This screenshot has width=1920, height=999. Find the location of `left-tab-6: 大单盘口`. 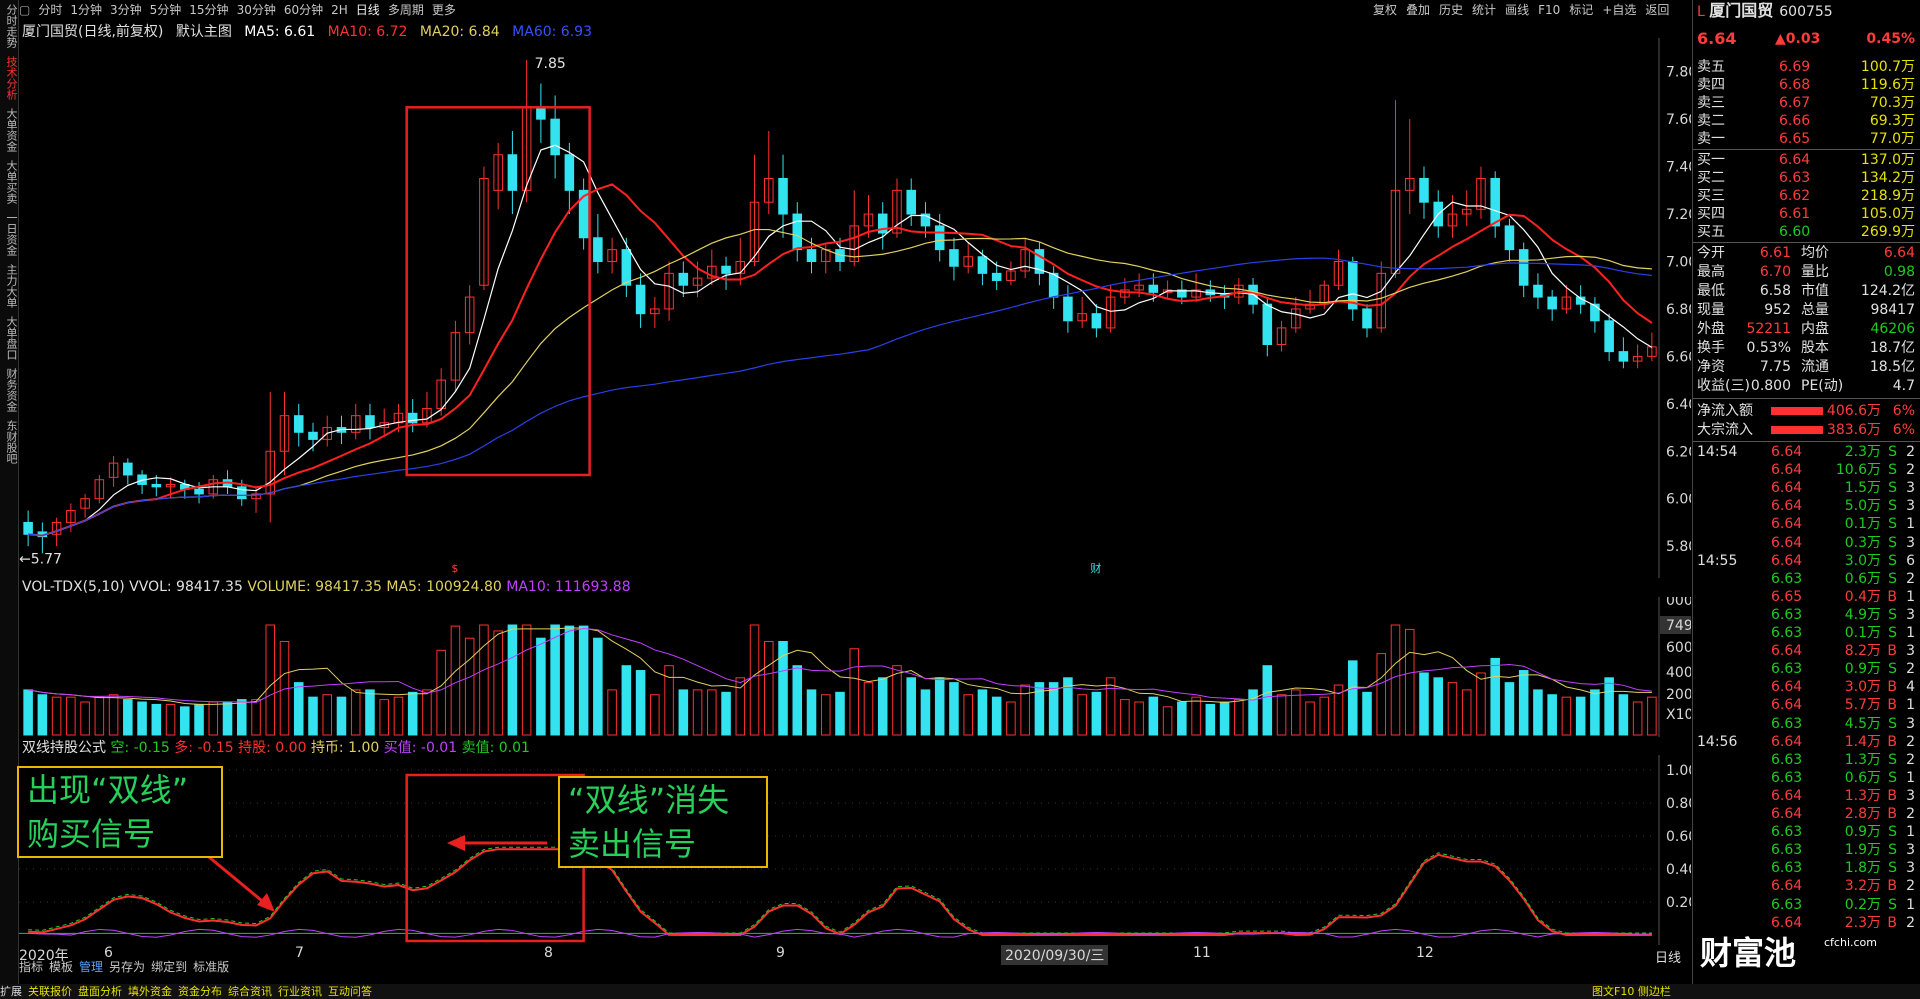

left-tab-6: 大单盘口 is located at coordinates (9, 338).